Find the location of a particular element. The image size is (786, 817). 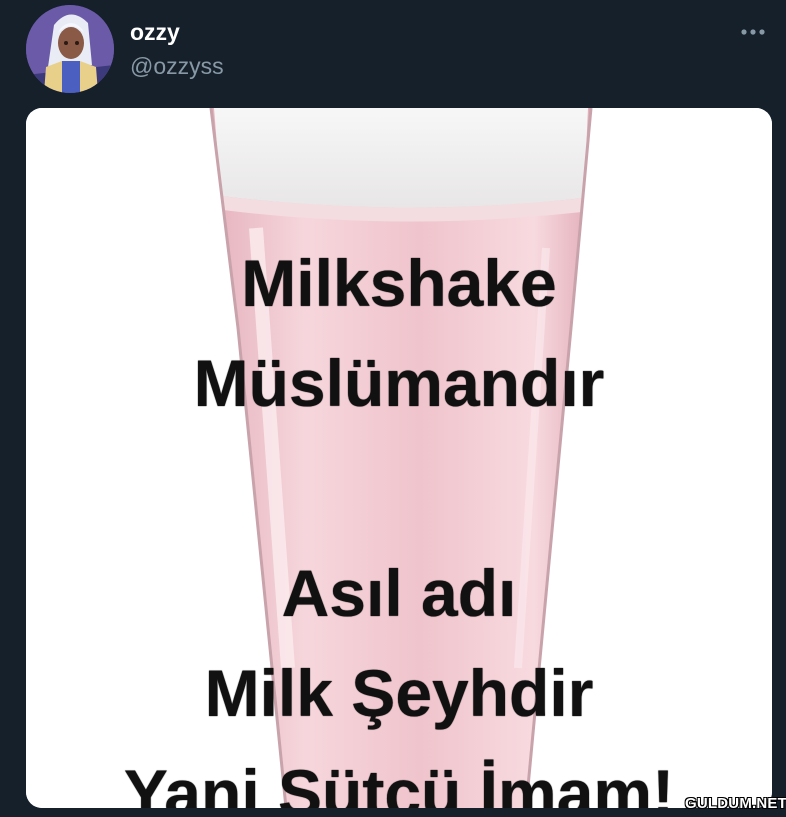

avatar is located at coordinates (70, 49).